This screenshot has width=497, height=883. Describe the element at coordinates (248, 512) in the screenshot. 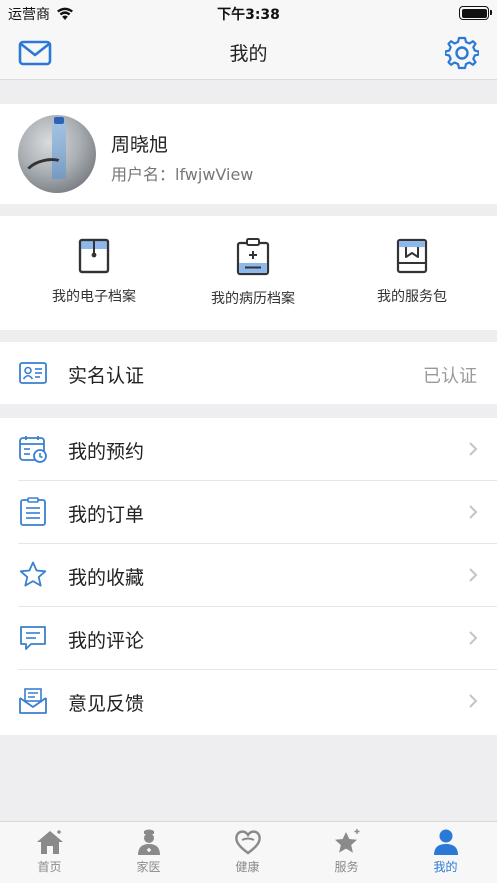

I see `menu-item-orders: 我的订单` at that location.